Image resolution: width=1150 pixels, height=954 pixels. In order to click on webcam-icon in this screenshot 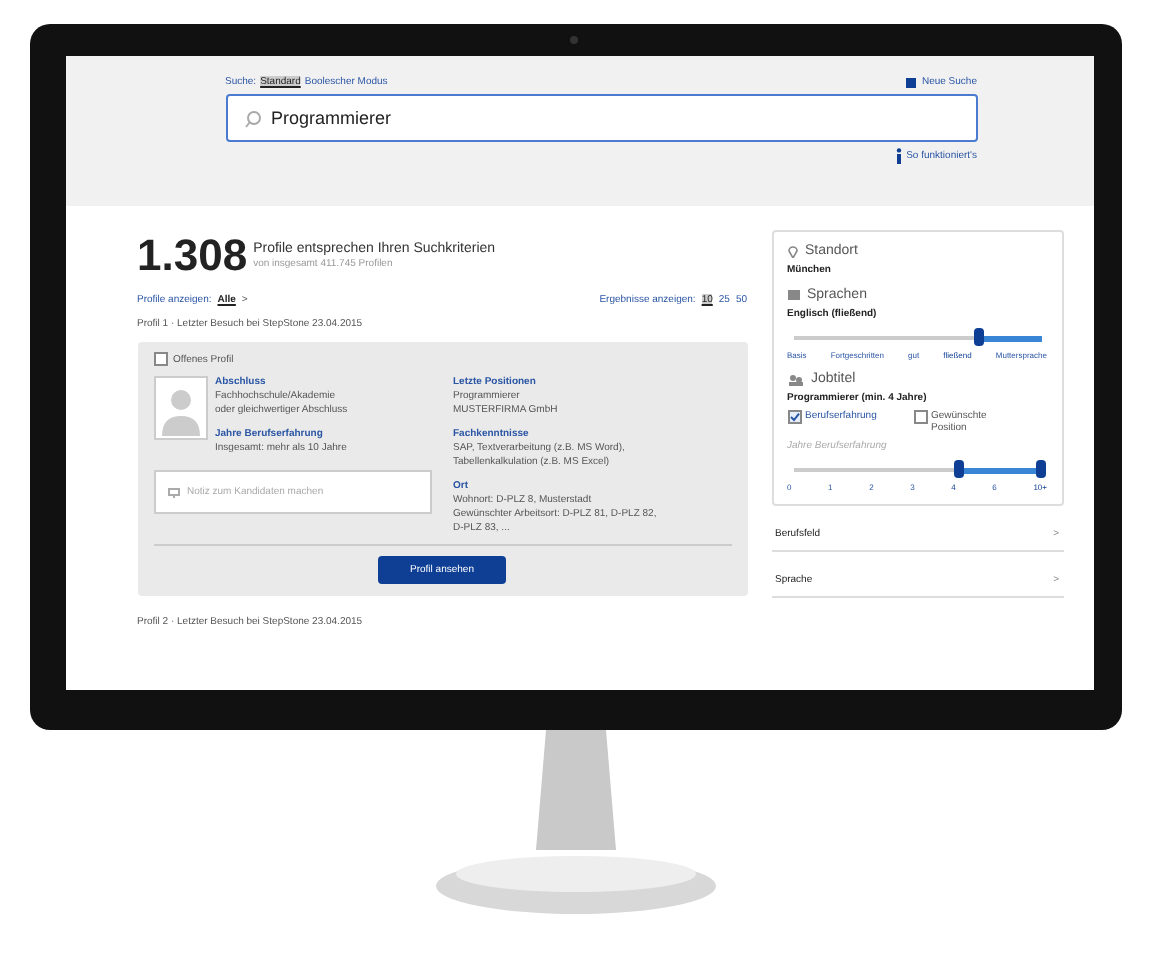, I will do `click(573, 40)`.